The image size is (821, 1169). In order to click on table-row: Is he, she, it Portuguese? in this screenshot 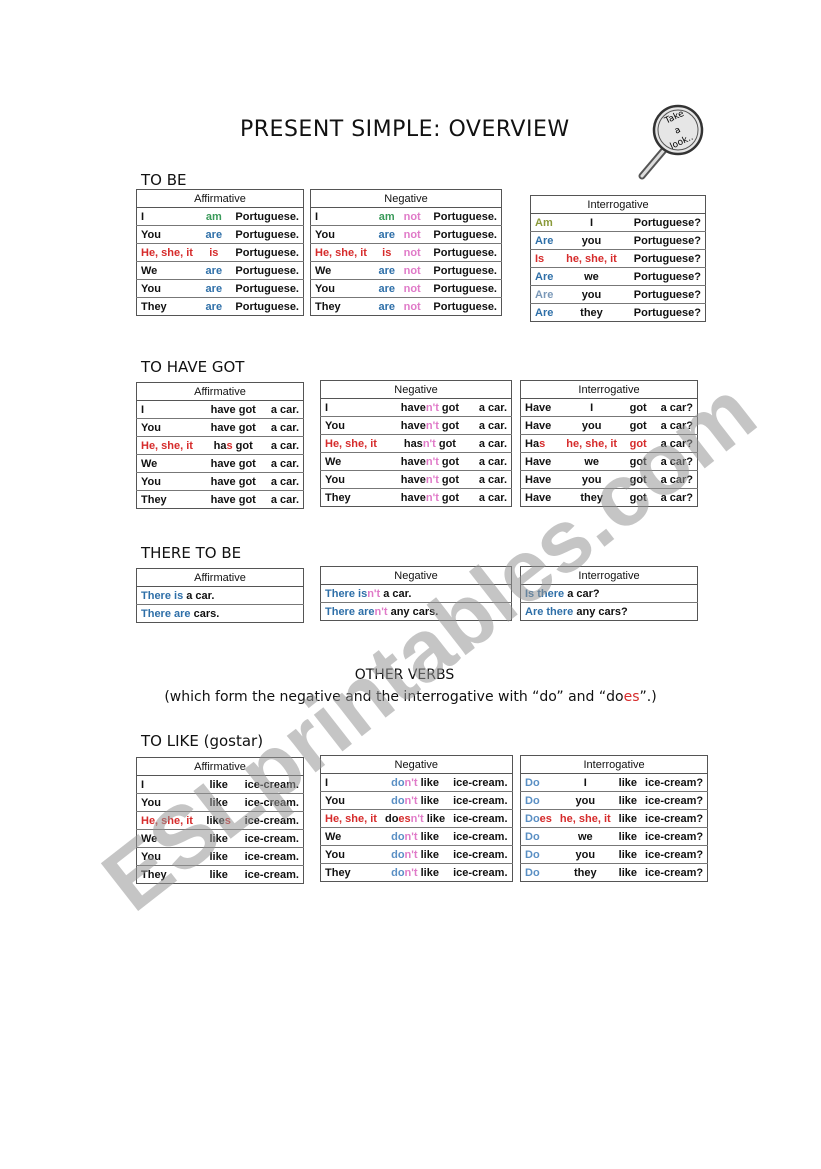, I will do `click(618, 258)`.